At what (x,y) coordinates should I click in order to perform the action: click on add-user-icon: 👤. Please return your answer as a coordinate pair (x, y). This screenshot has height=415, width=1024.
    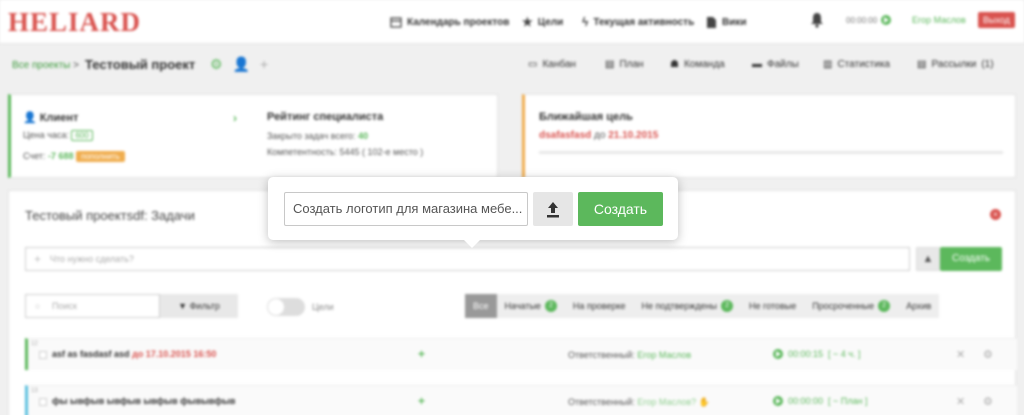
    Looking at the image, I should click on (241, 64).